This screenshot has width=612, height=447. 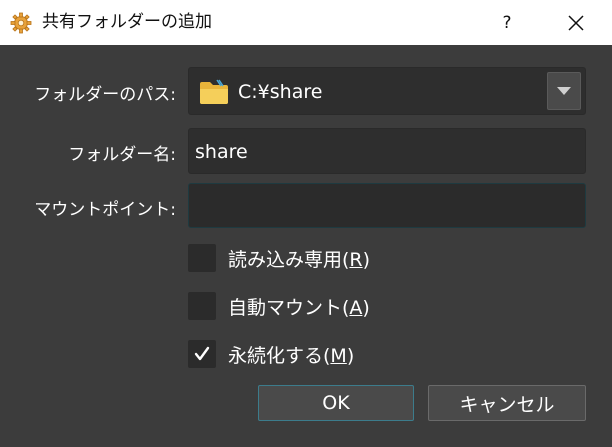 I want to click on close-button, so click(x=576, y=22).